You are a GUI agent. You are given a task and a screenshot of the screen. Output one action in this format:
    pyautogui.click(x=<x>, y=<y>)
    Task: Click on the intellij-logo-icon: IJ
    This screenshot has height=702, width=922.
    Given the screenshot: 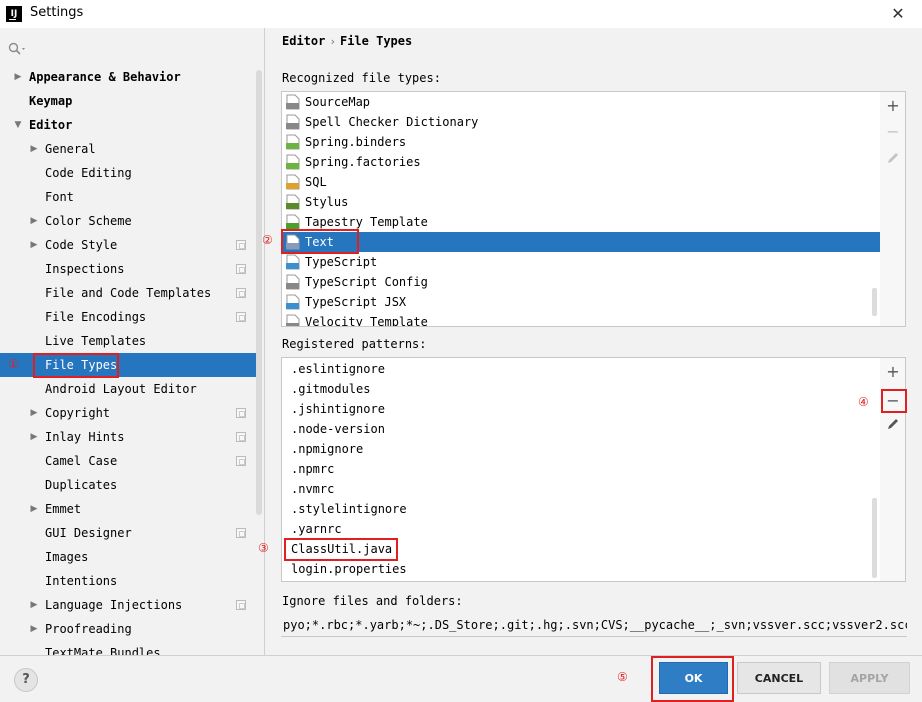 What is the action you would take?
    pyautogui.click(x=14, y=14)
    